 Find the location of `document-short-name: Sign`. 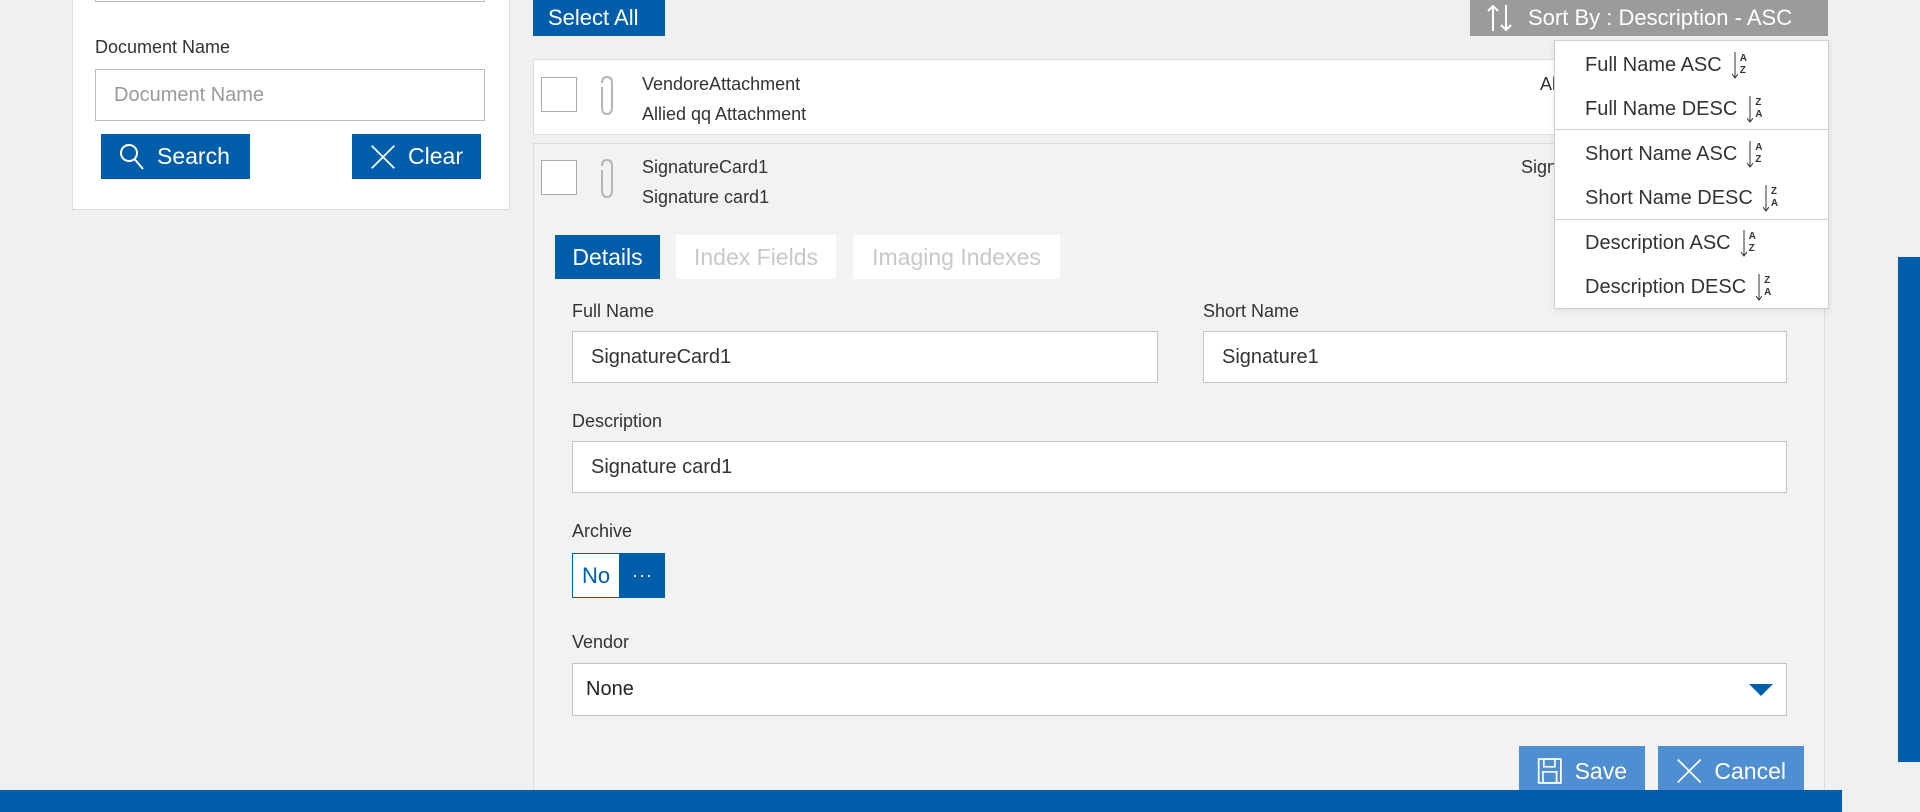

document-short-name: Sign is located at coordinates (1539, 167).